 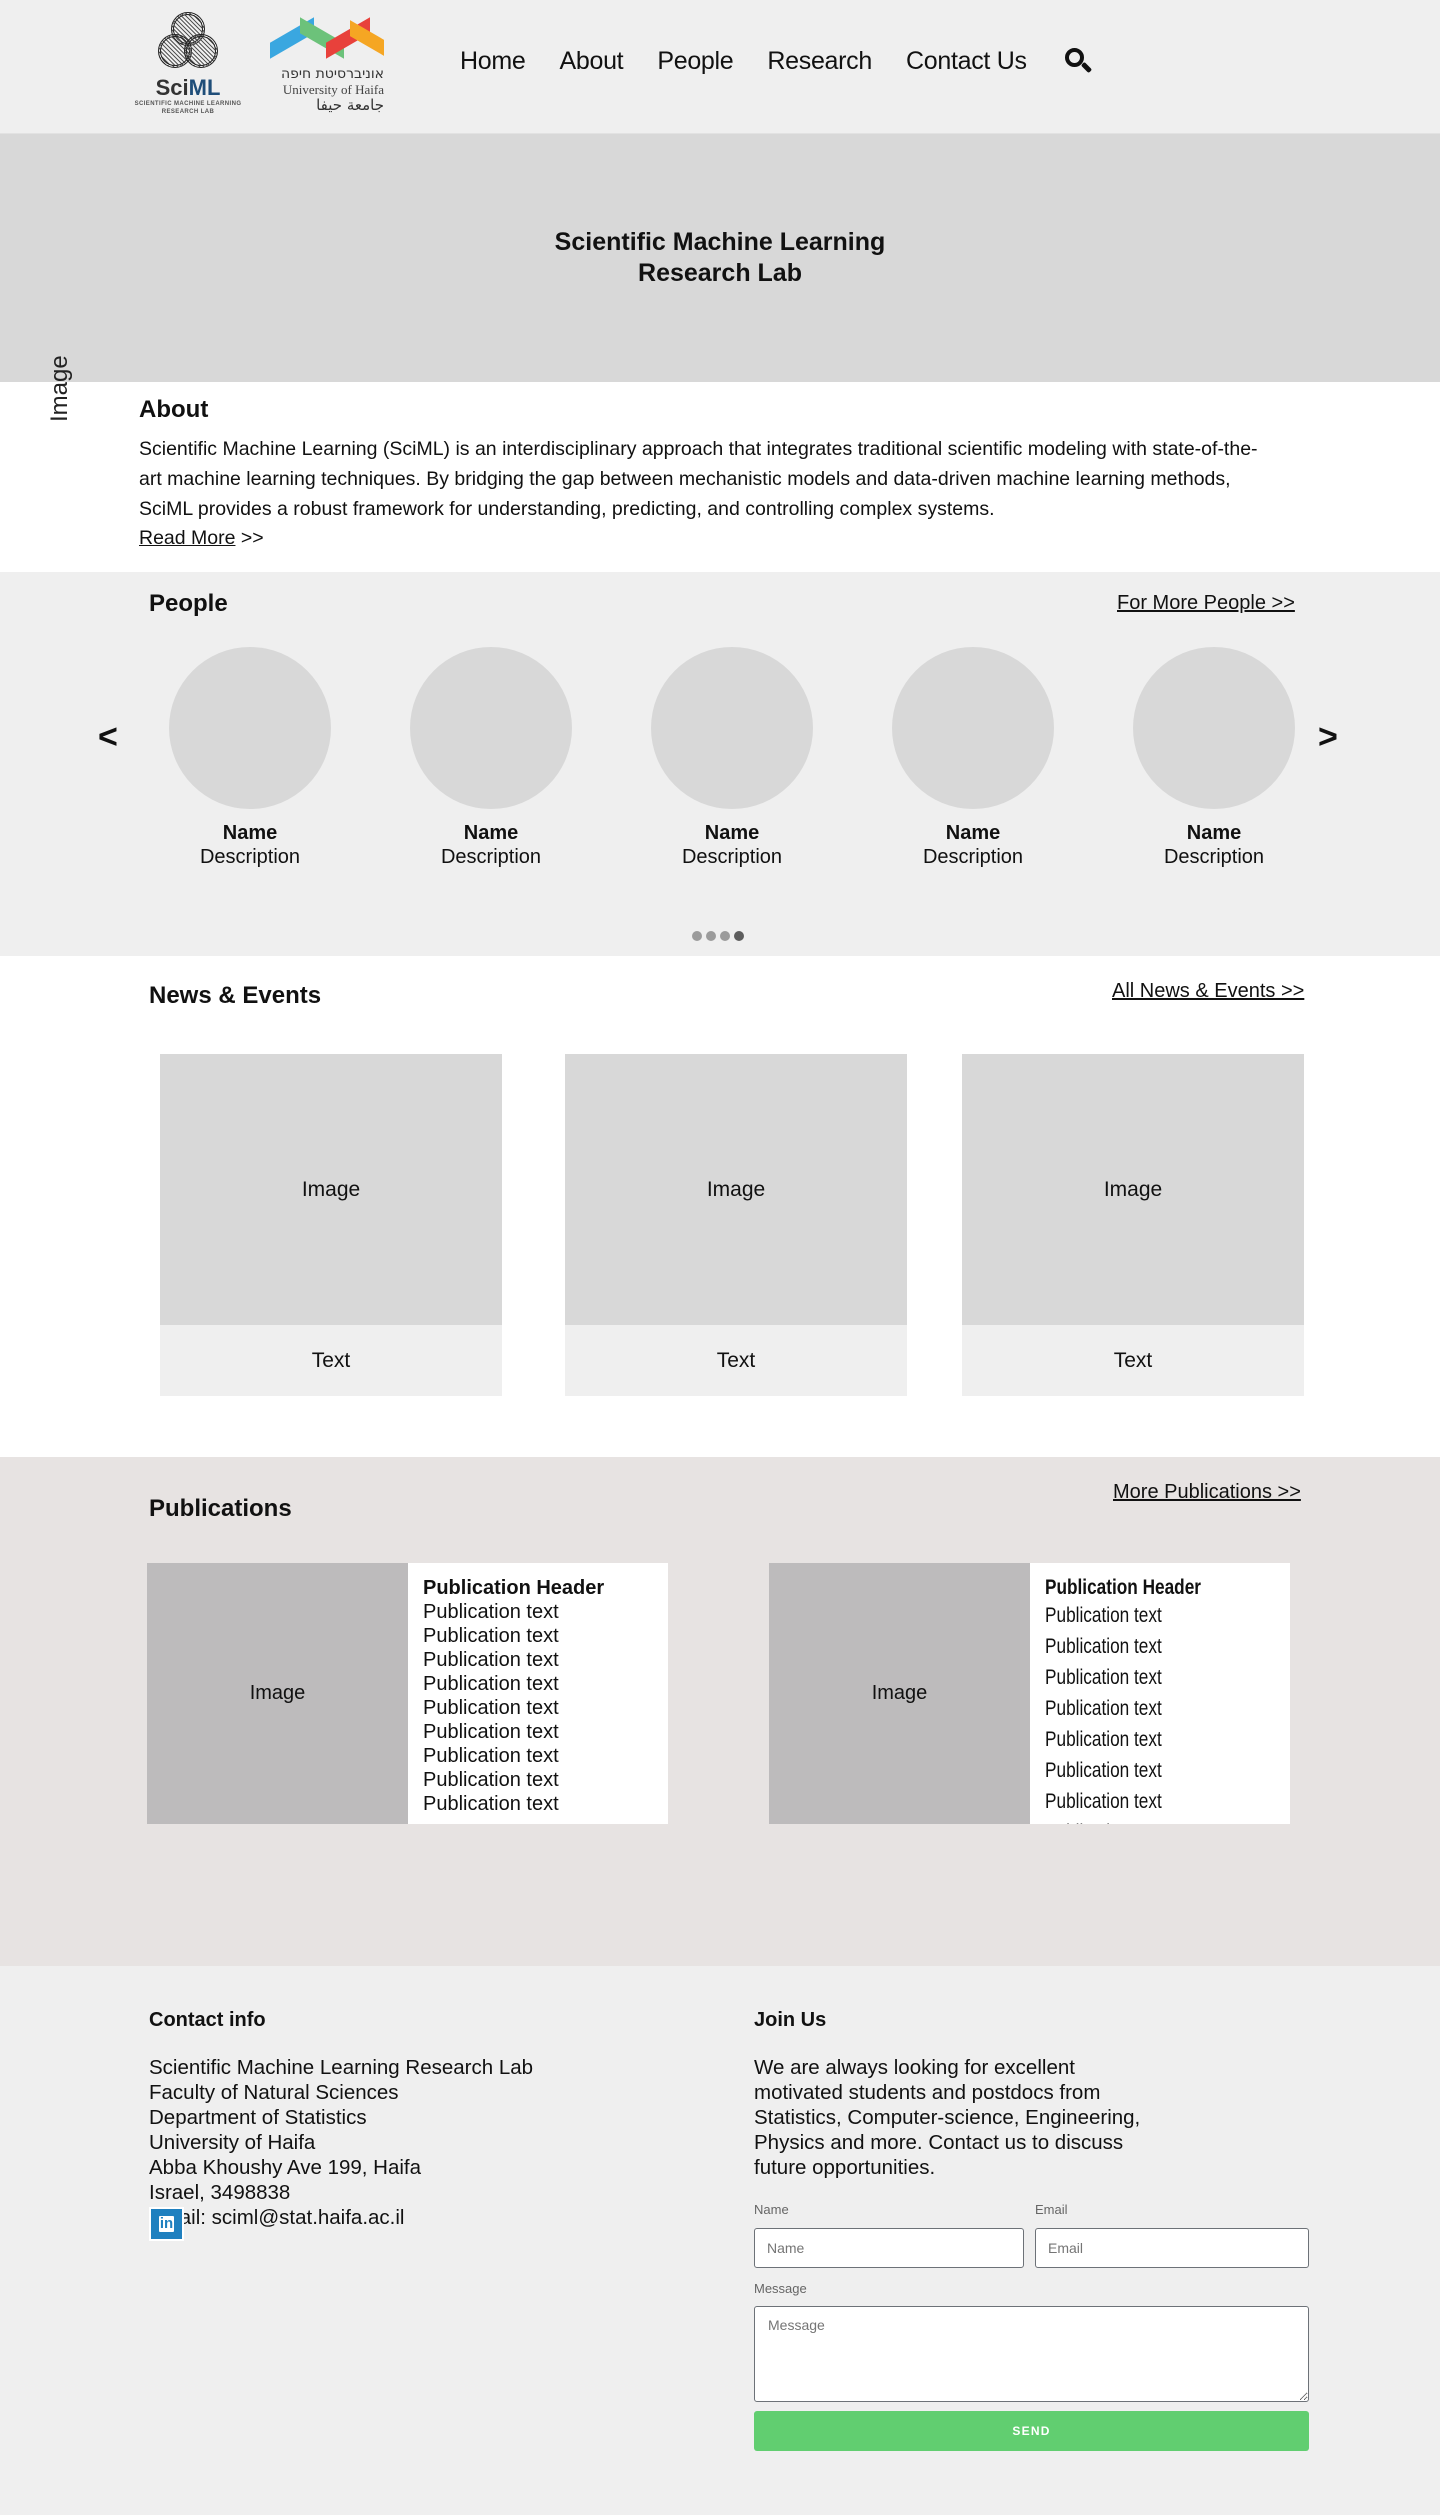 I want to click on contact-email: Email: sciml@stat.haifa.ac.il, so click(x=341, y=2217).